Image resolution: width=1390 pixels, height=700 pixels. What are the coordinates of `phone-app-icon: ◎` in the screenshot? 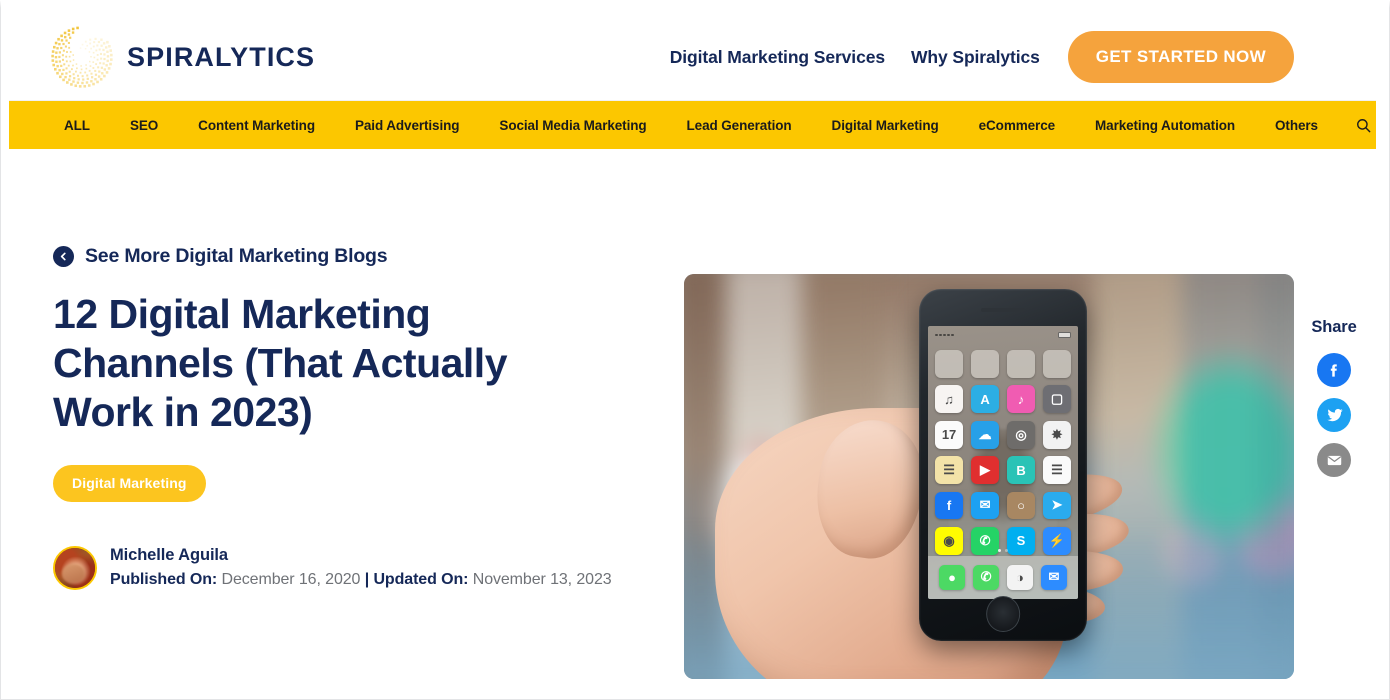 It's located at (1021, 434).